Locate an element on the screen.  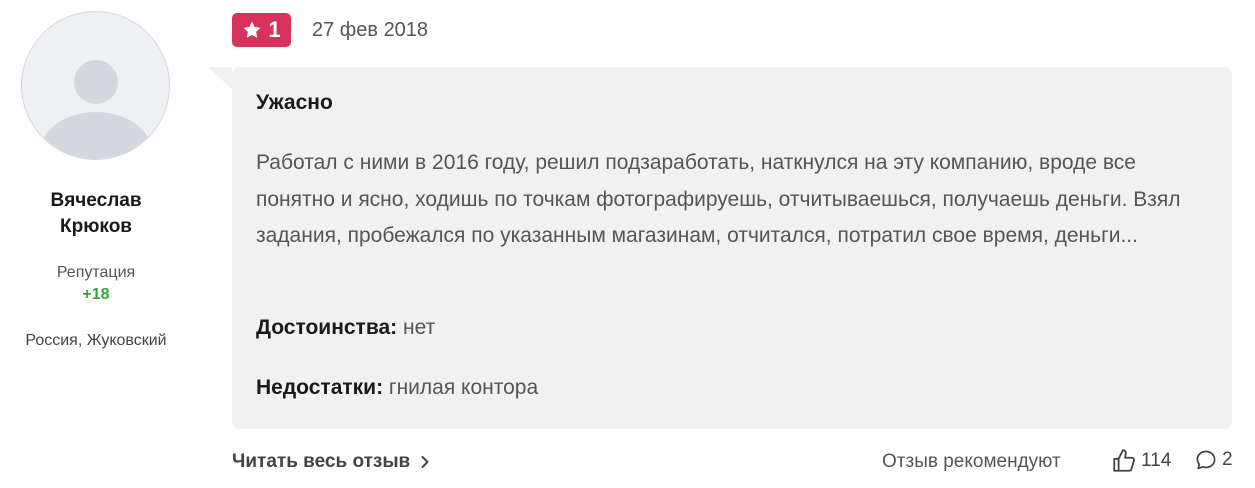
author-last-name: Крюков is located at coordinates (96, 226).